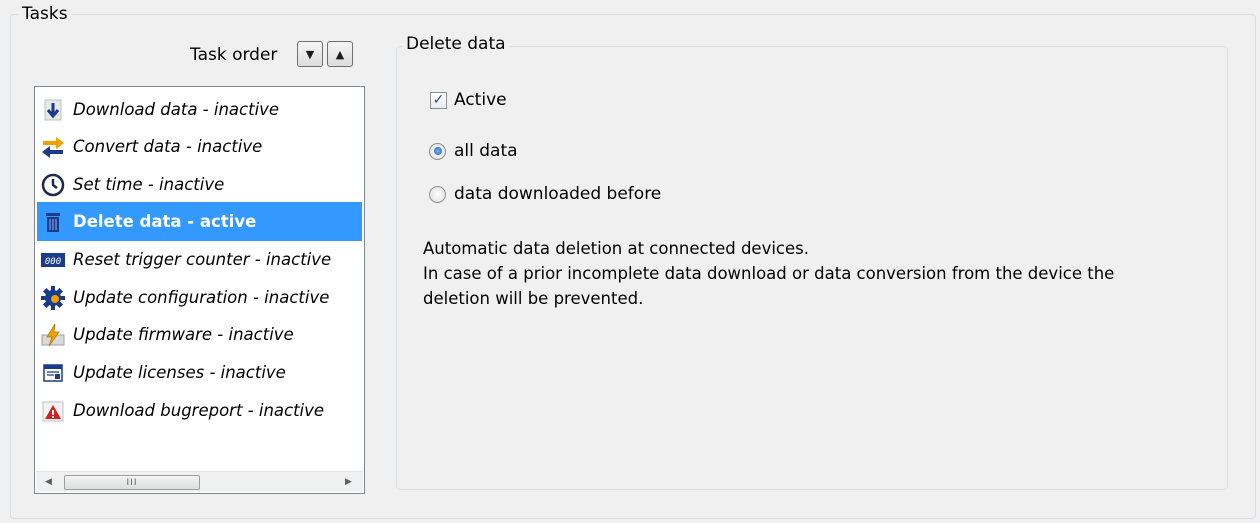 Image resolution: width=1260 pixels, height=523 pixels. What do you see at coordinates (486, 151) in the screenshot?
I see `radio-all-data-label: all data` at bounding box center [486, 151].